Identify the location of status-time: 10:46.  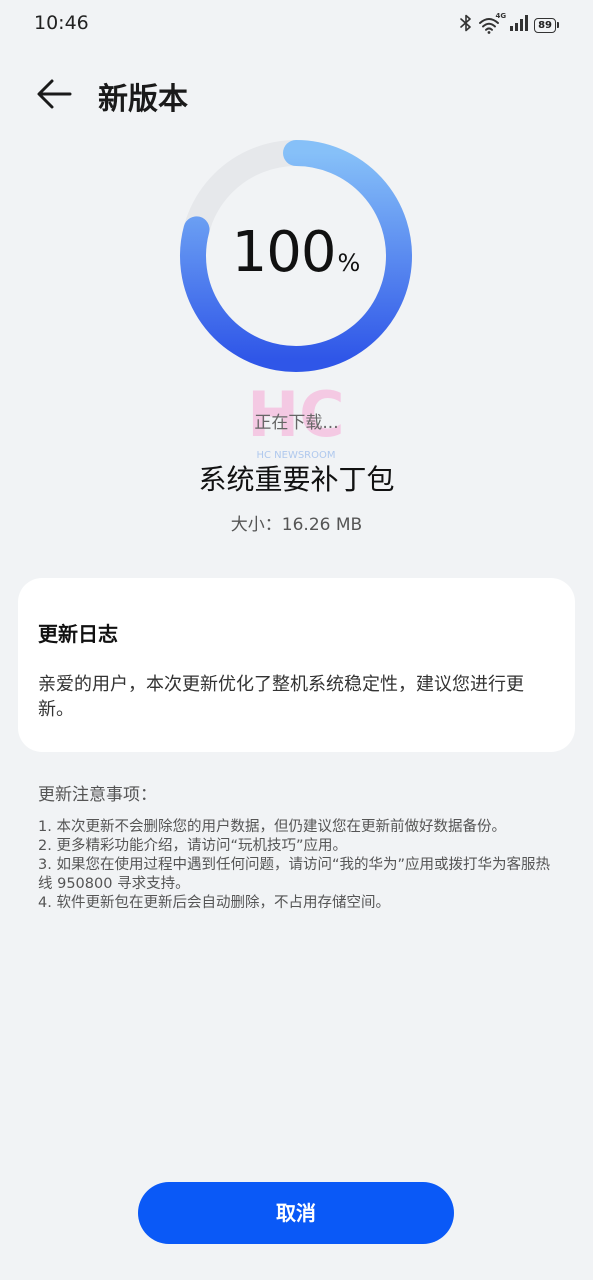
(61, 23).